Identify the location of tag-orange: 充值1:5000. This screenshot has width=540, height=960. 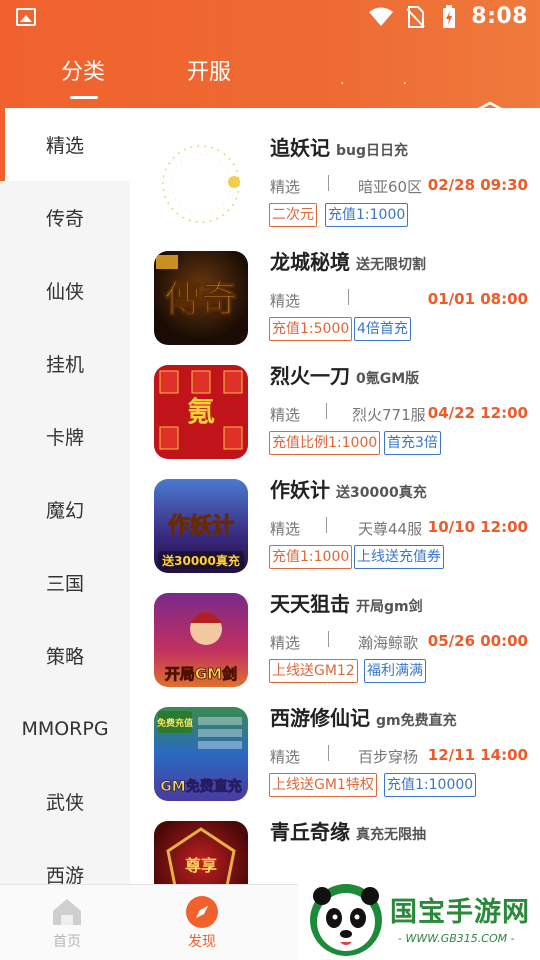
(311, 329).